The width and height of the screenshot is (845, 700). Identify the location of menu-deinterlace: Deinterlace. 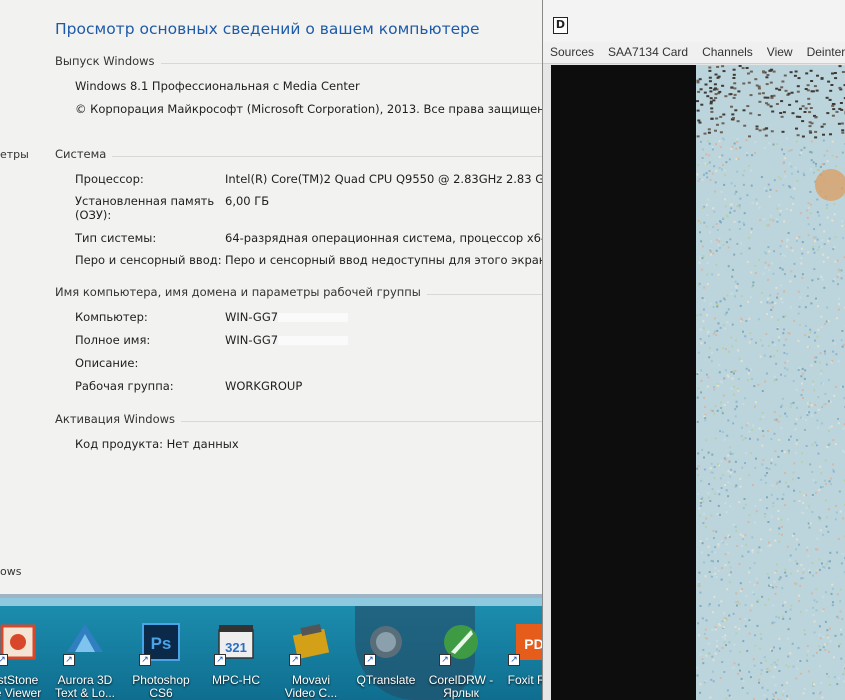
(822, 50).